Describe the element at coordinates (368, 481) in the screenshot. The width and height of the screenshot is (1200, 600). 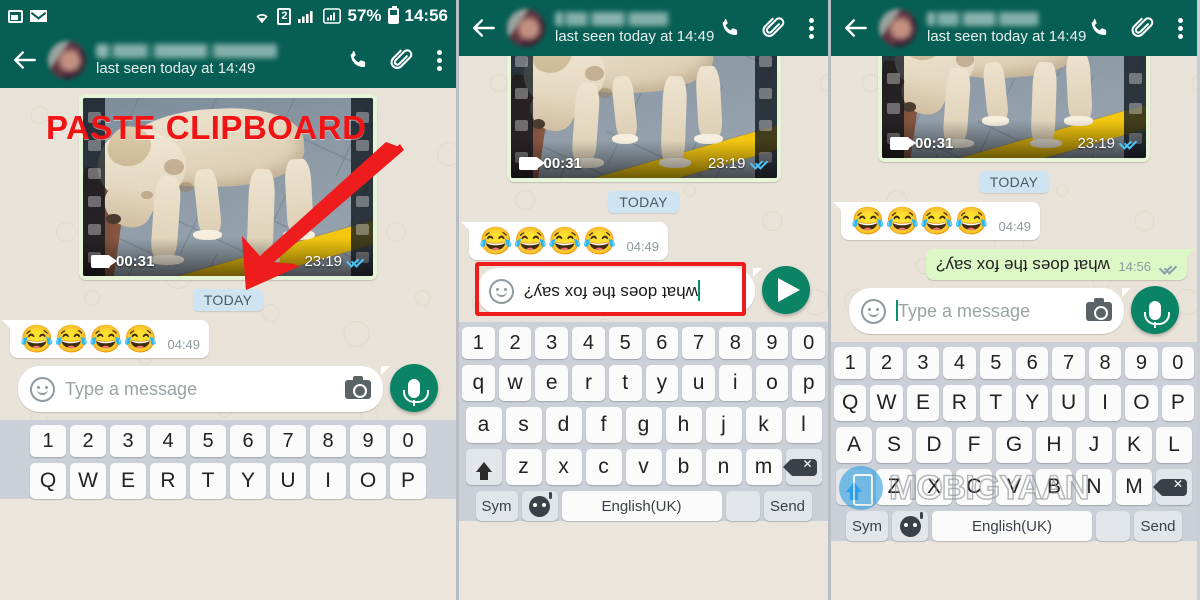
I see `key-o: O` at that location.